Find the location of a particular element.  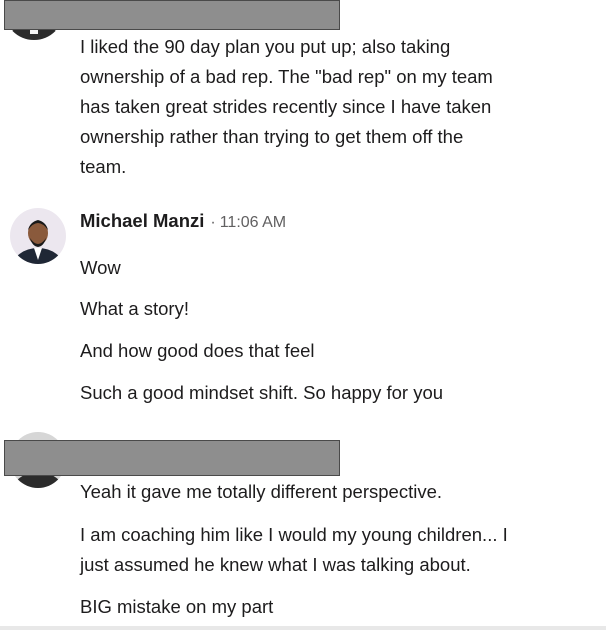

message-text: BIG mistake on my part is located at coordinates (177, 606).